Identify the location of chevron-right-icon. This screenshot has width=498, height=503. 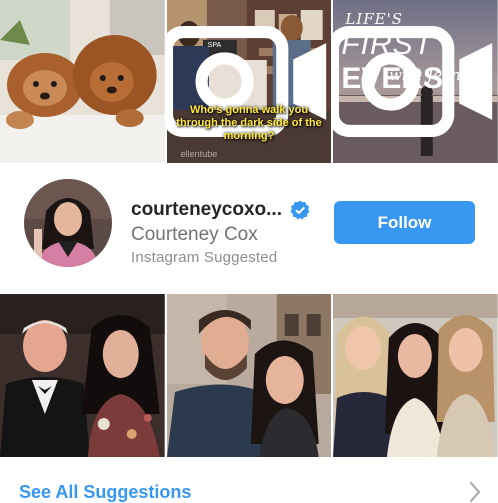
(475, 492).